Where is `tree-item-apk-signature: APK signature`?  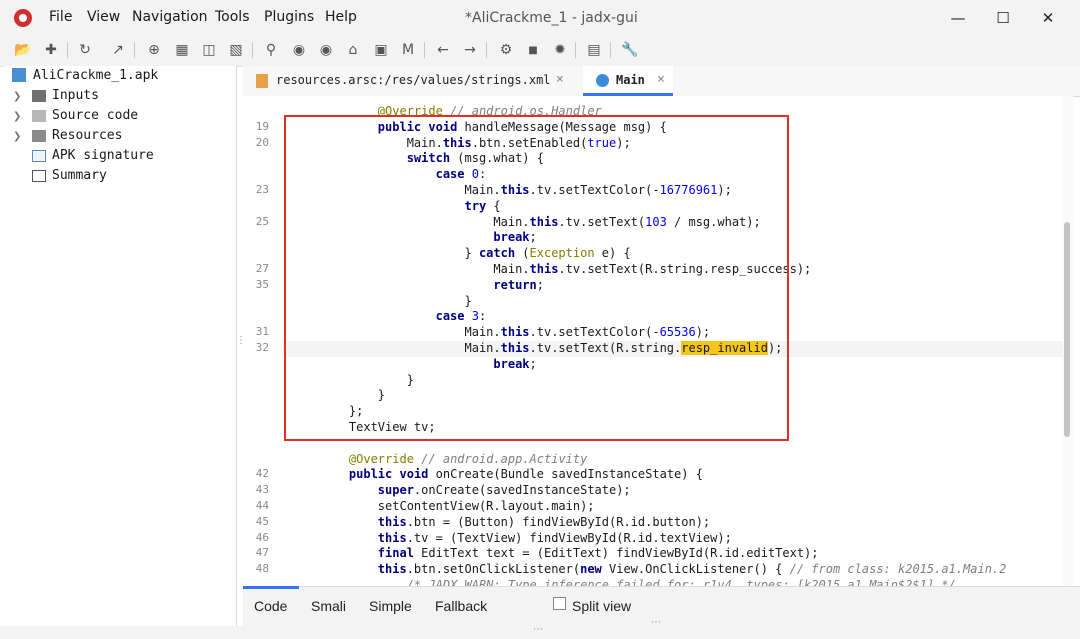
tree-item-apk-signature: APK signature is located at coordinates (103, 155).